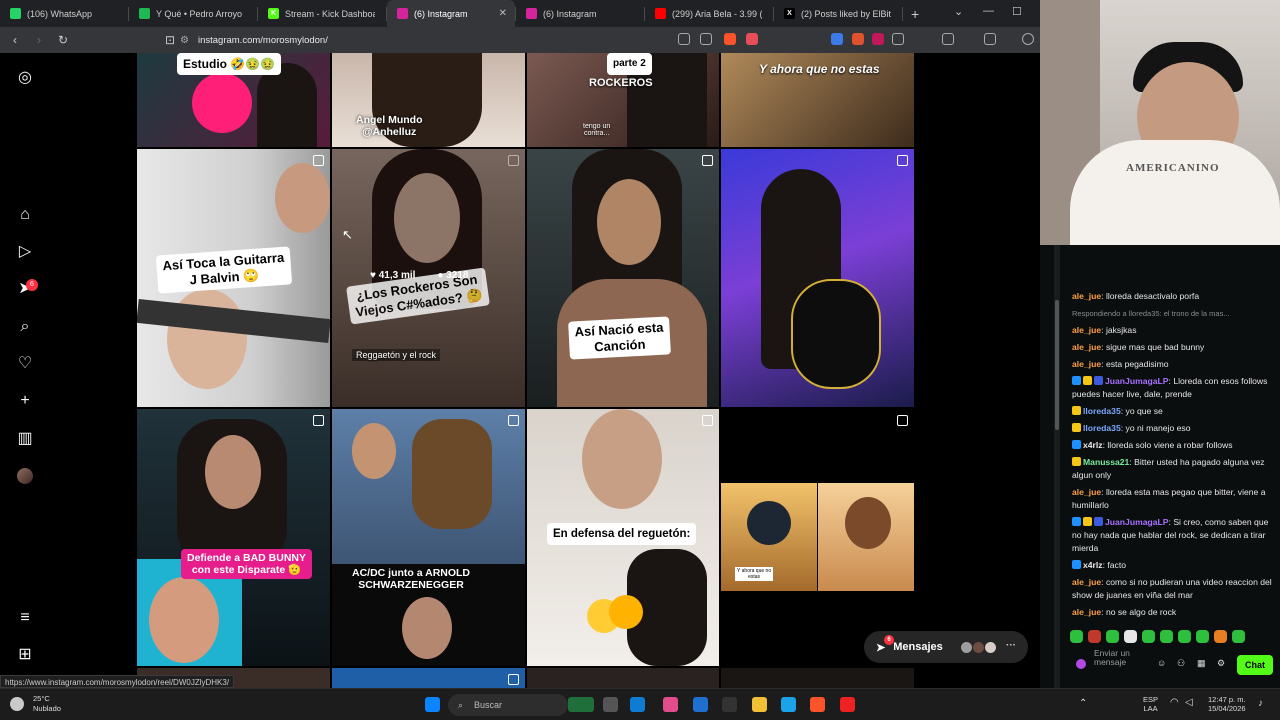 This screenshot has width=1280, height=720. Describe the element at coordinates (1221, 663) in the screenshot. I see `settings-icon: ⚙` at that location.